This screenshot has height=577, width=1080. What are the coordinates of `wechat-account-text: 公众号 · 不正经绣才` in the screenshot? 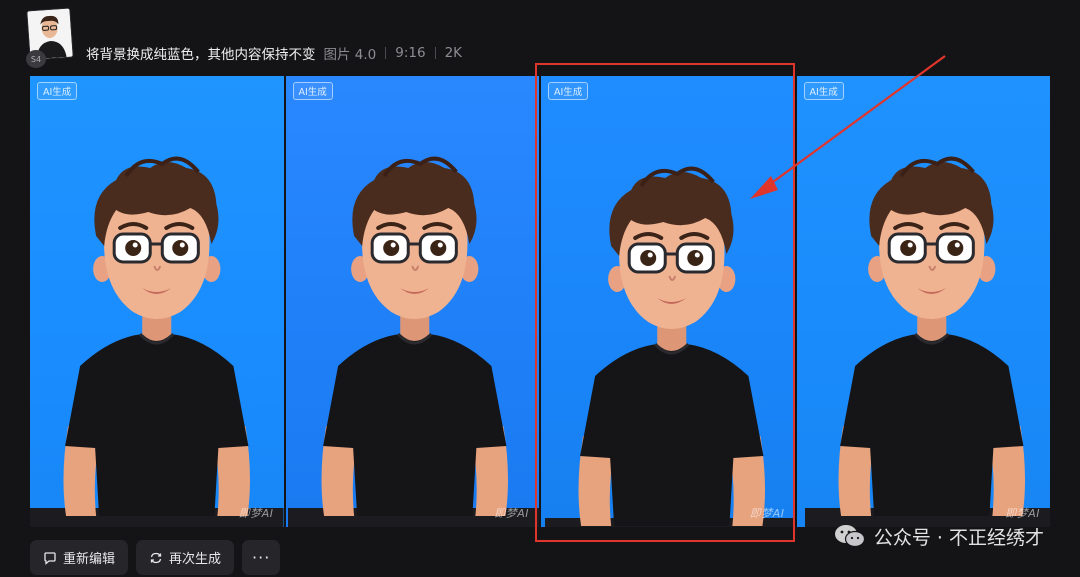 It's located at (958, 537).